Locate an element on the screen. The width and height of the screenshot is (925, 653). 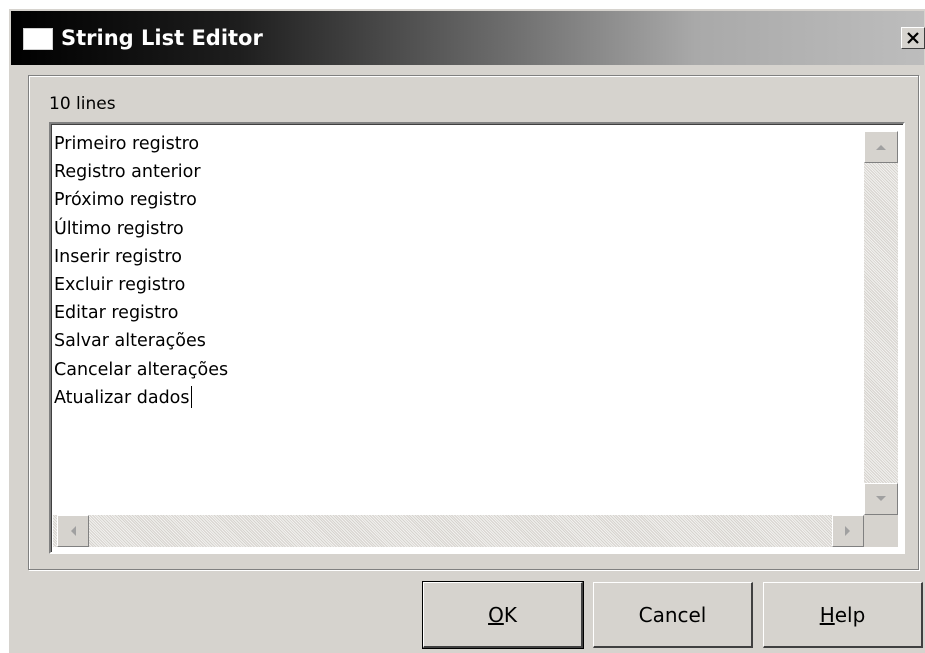
window-icon is located at coordinates (38, 39).